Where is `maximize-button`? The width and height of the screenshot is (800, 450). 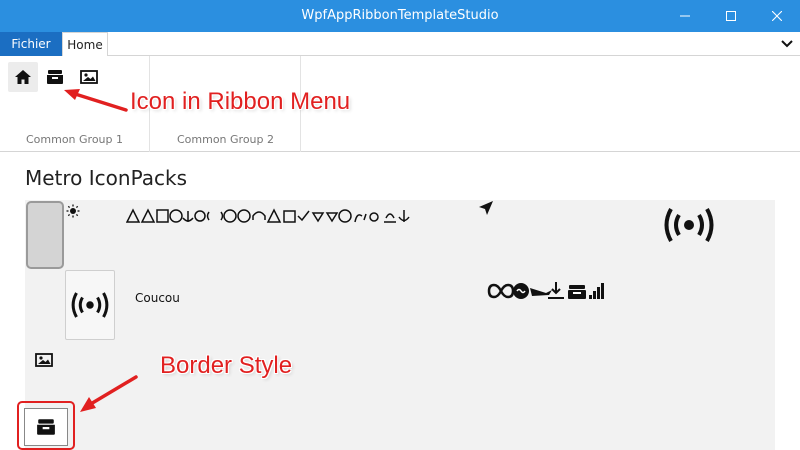 maximize-button is located at coordinates (731, 16).